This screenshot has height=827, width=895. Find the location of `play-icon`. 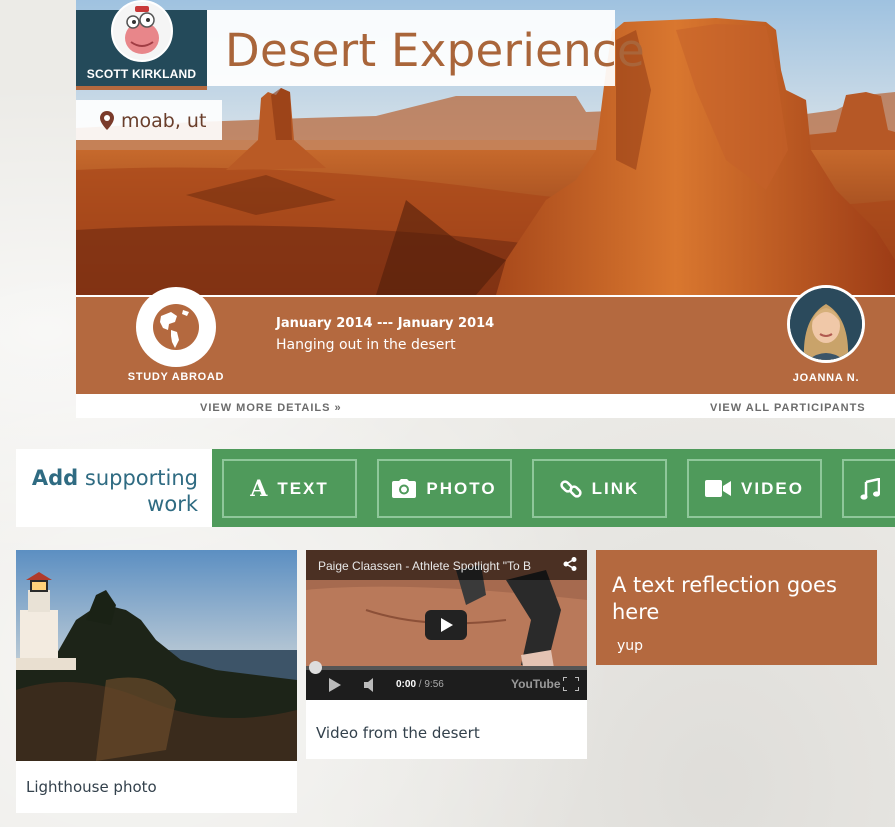

play-icon is located at coordinates (447, 625).